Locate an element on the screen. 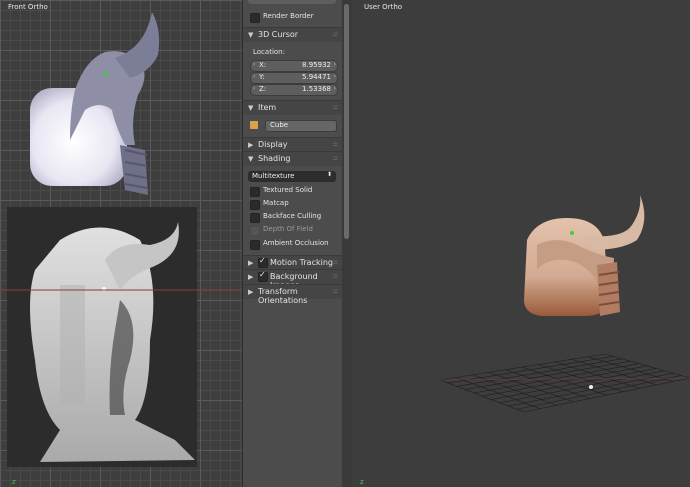 This screenshot has height=487, width=690. section-background-images: ▶ Background Images :::: is located at coordinates (293, 279).